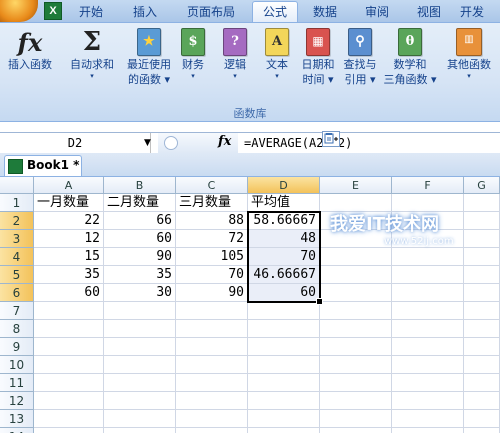 This screenshot has height=433, width=500. What do you see at coordinates (17, 383) in the screenshot?
I see `row-header-11: 11` at bounding box center [17, 383].